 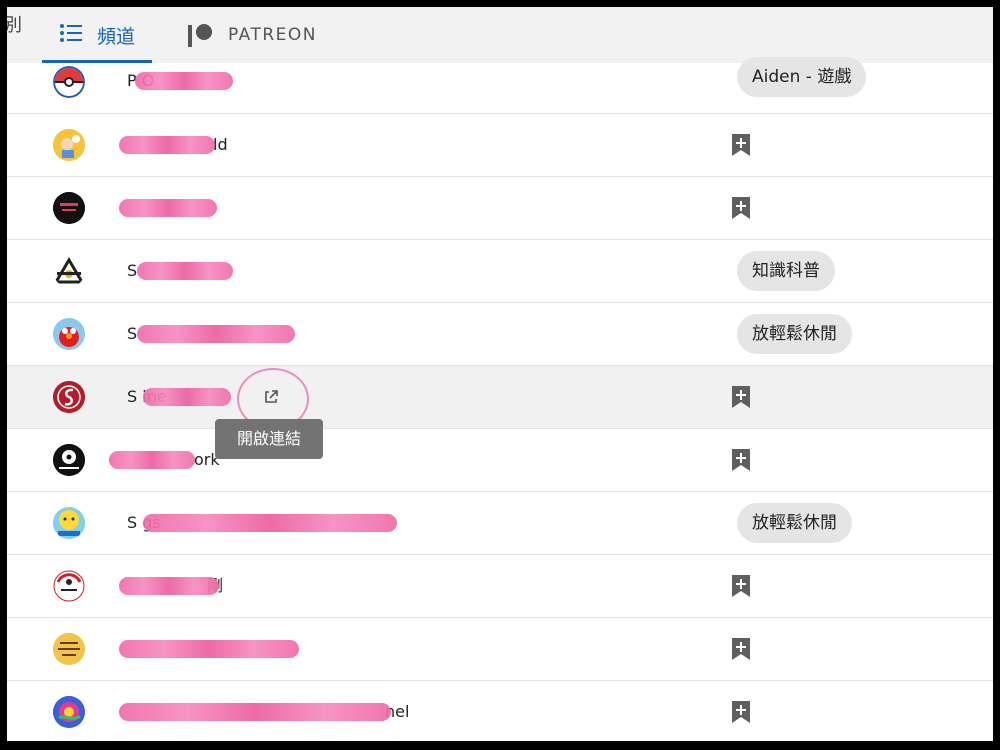 I want to click on channel-row: P O Aiden - 遊戲, so click(x=500, y=85).